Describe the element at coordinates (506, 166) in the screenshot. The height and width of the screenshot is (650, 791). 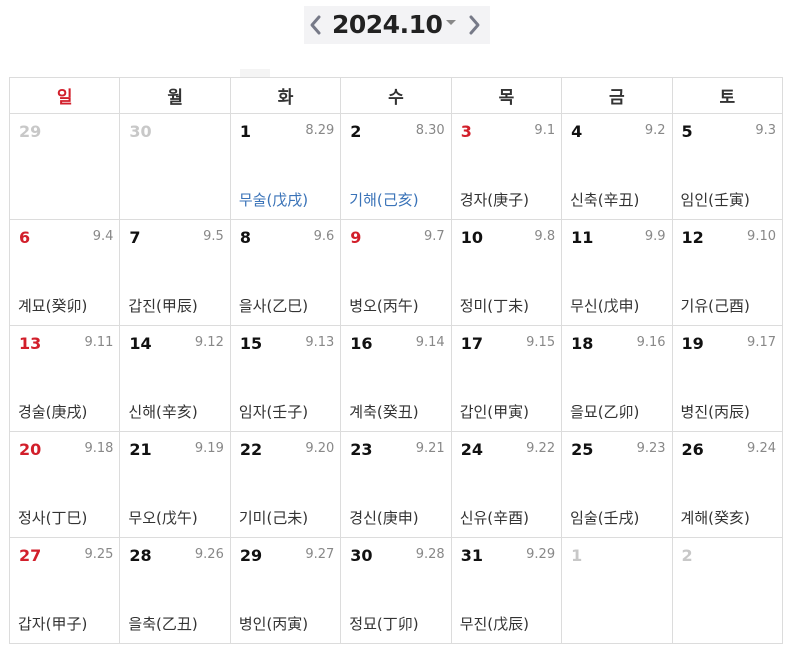
I see `day-cell: 3 9.1 경자(庚子)` at that location.